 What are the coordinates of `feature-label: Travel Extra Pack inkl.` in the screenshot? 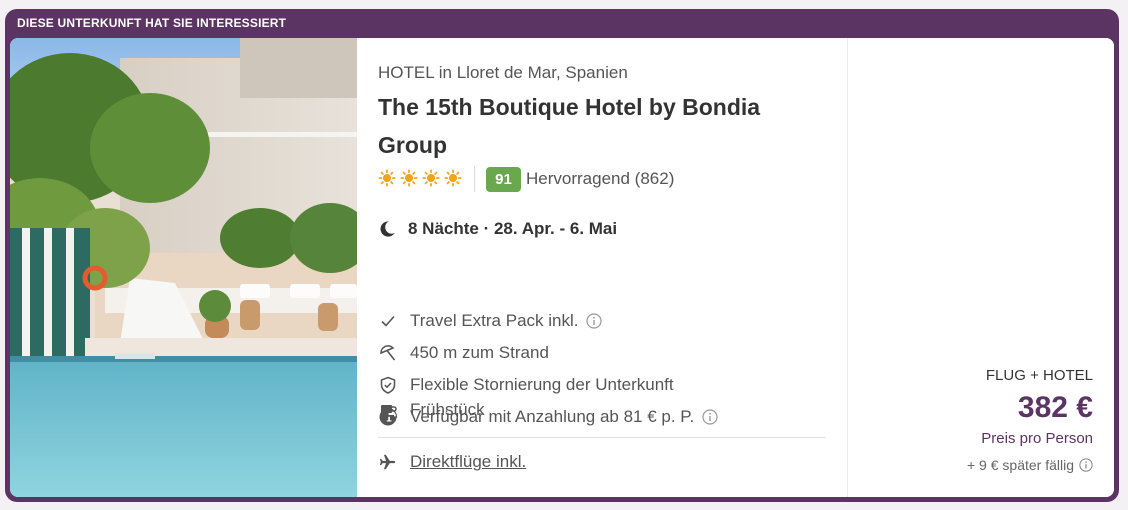 It's located at (494, 320).